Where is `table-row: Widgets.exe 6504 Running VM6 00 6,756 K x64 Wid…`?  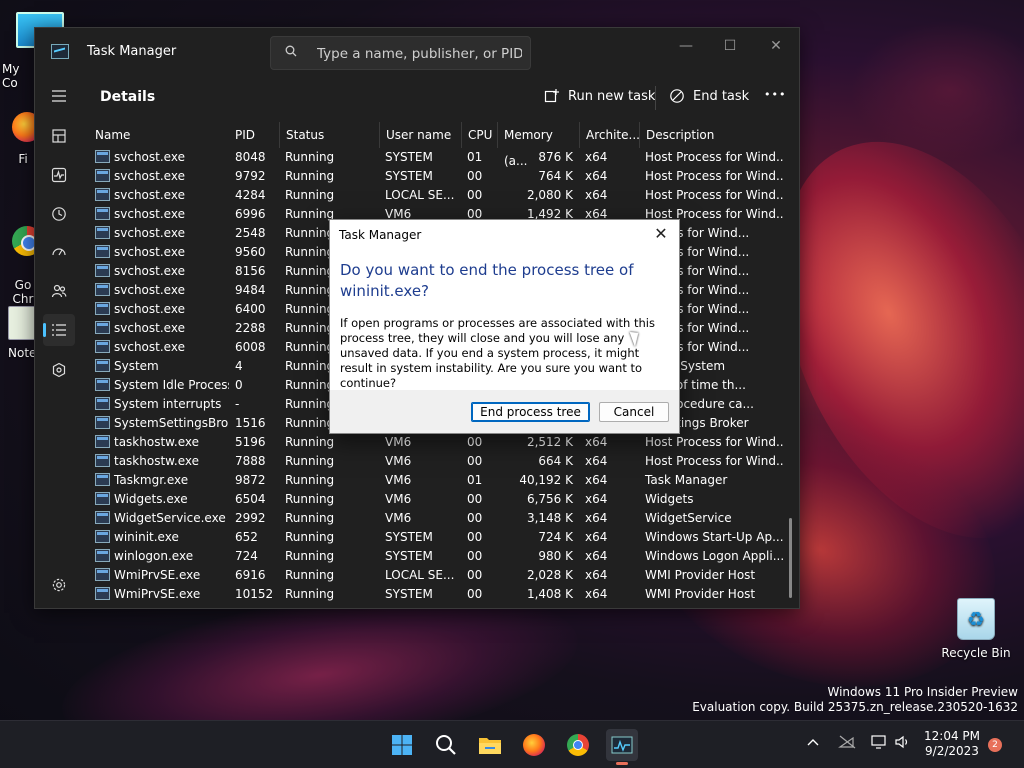
table-row: Widgets.exe 6504 Running VM6 00 6,756 K x64 Wid… is located at coordinates (433, 499).